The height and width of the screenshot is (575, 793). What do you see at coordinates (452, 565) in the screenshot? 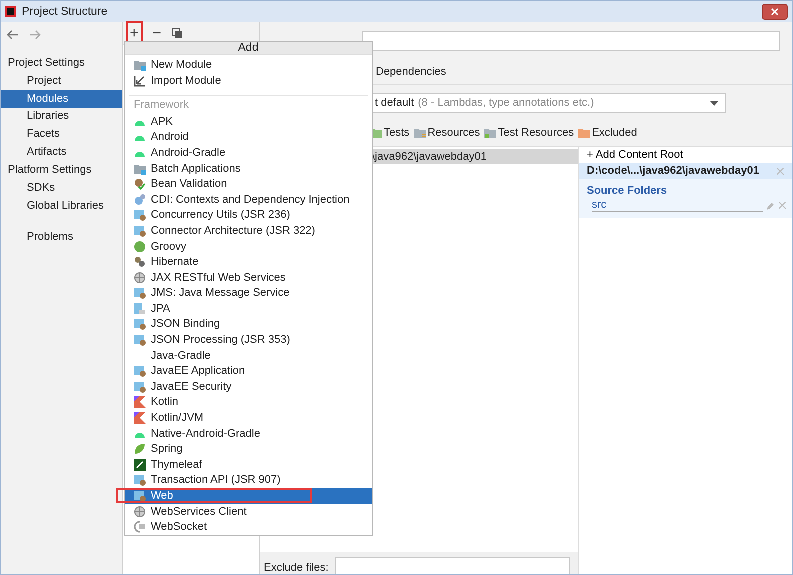
I see `exclude-files-field` at bounding box center [452, 565].